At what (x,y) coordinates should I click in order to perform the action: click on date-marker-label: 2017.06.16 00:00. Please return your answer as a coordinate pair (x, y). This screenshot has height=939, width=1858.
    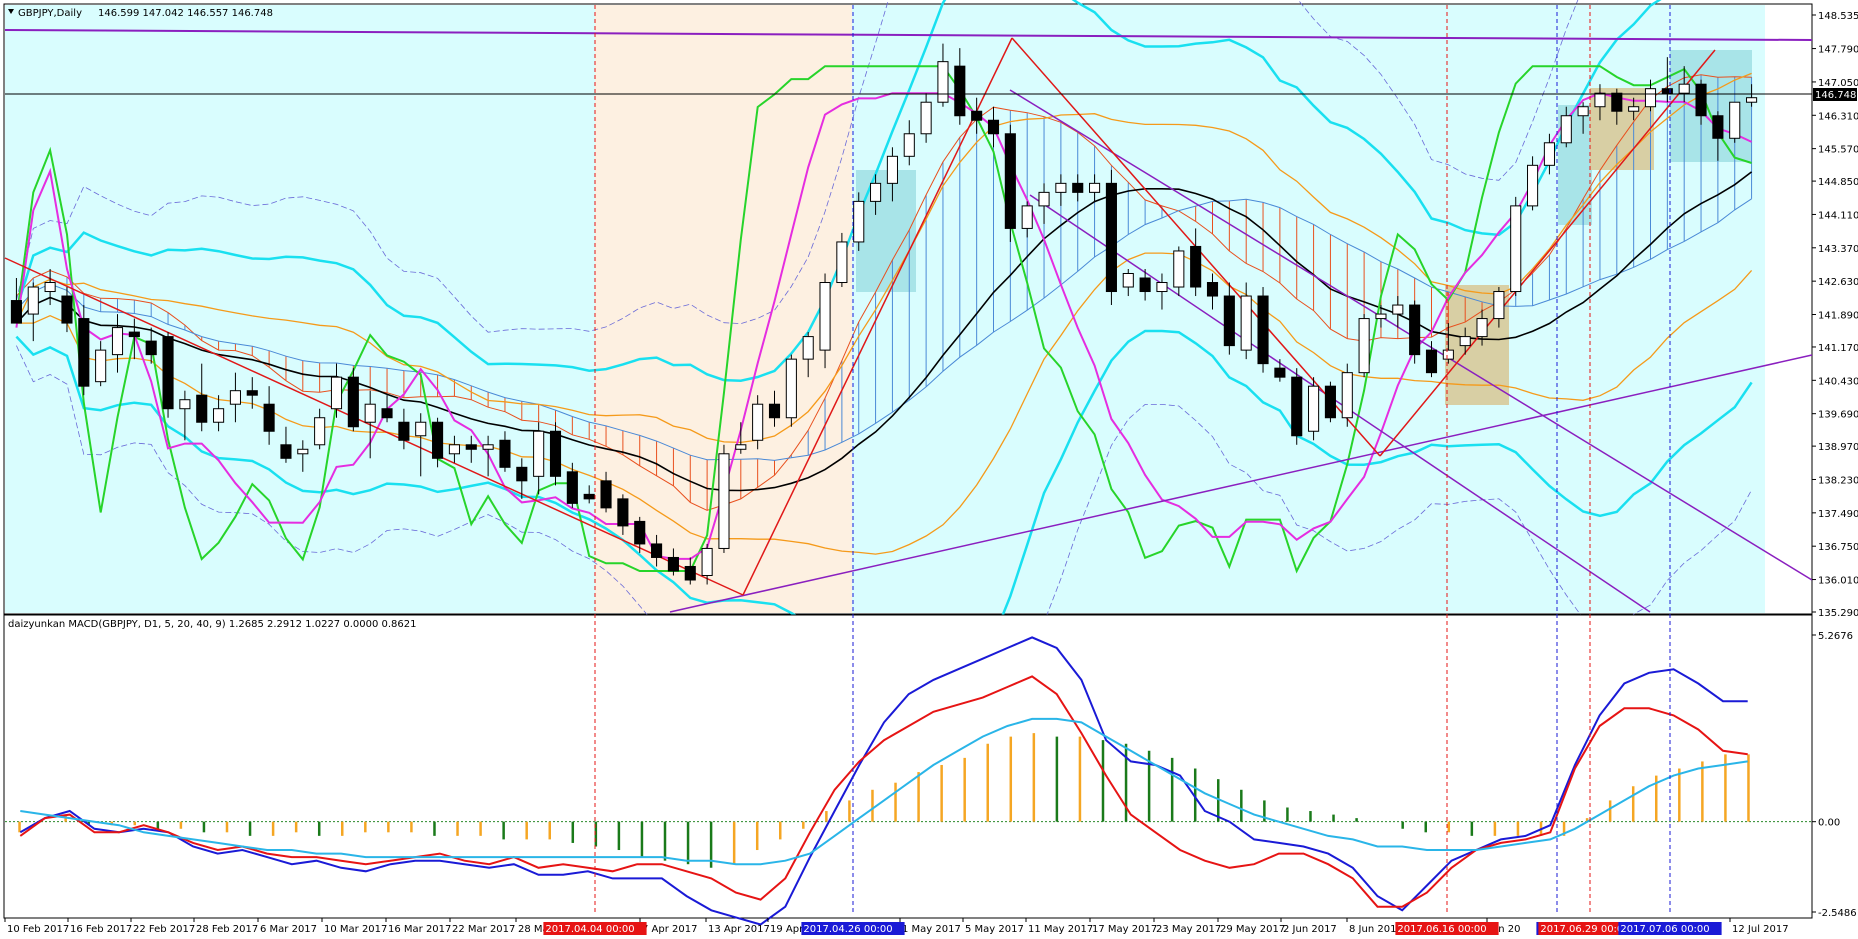
    Looking at the image, I should click on (1441, 929).